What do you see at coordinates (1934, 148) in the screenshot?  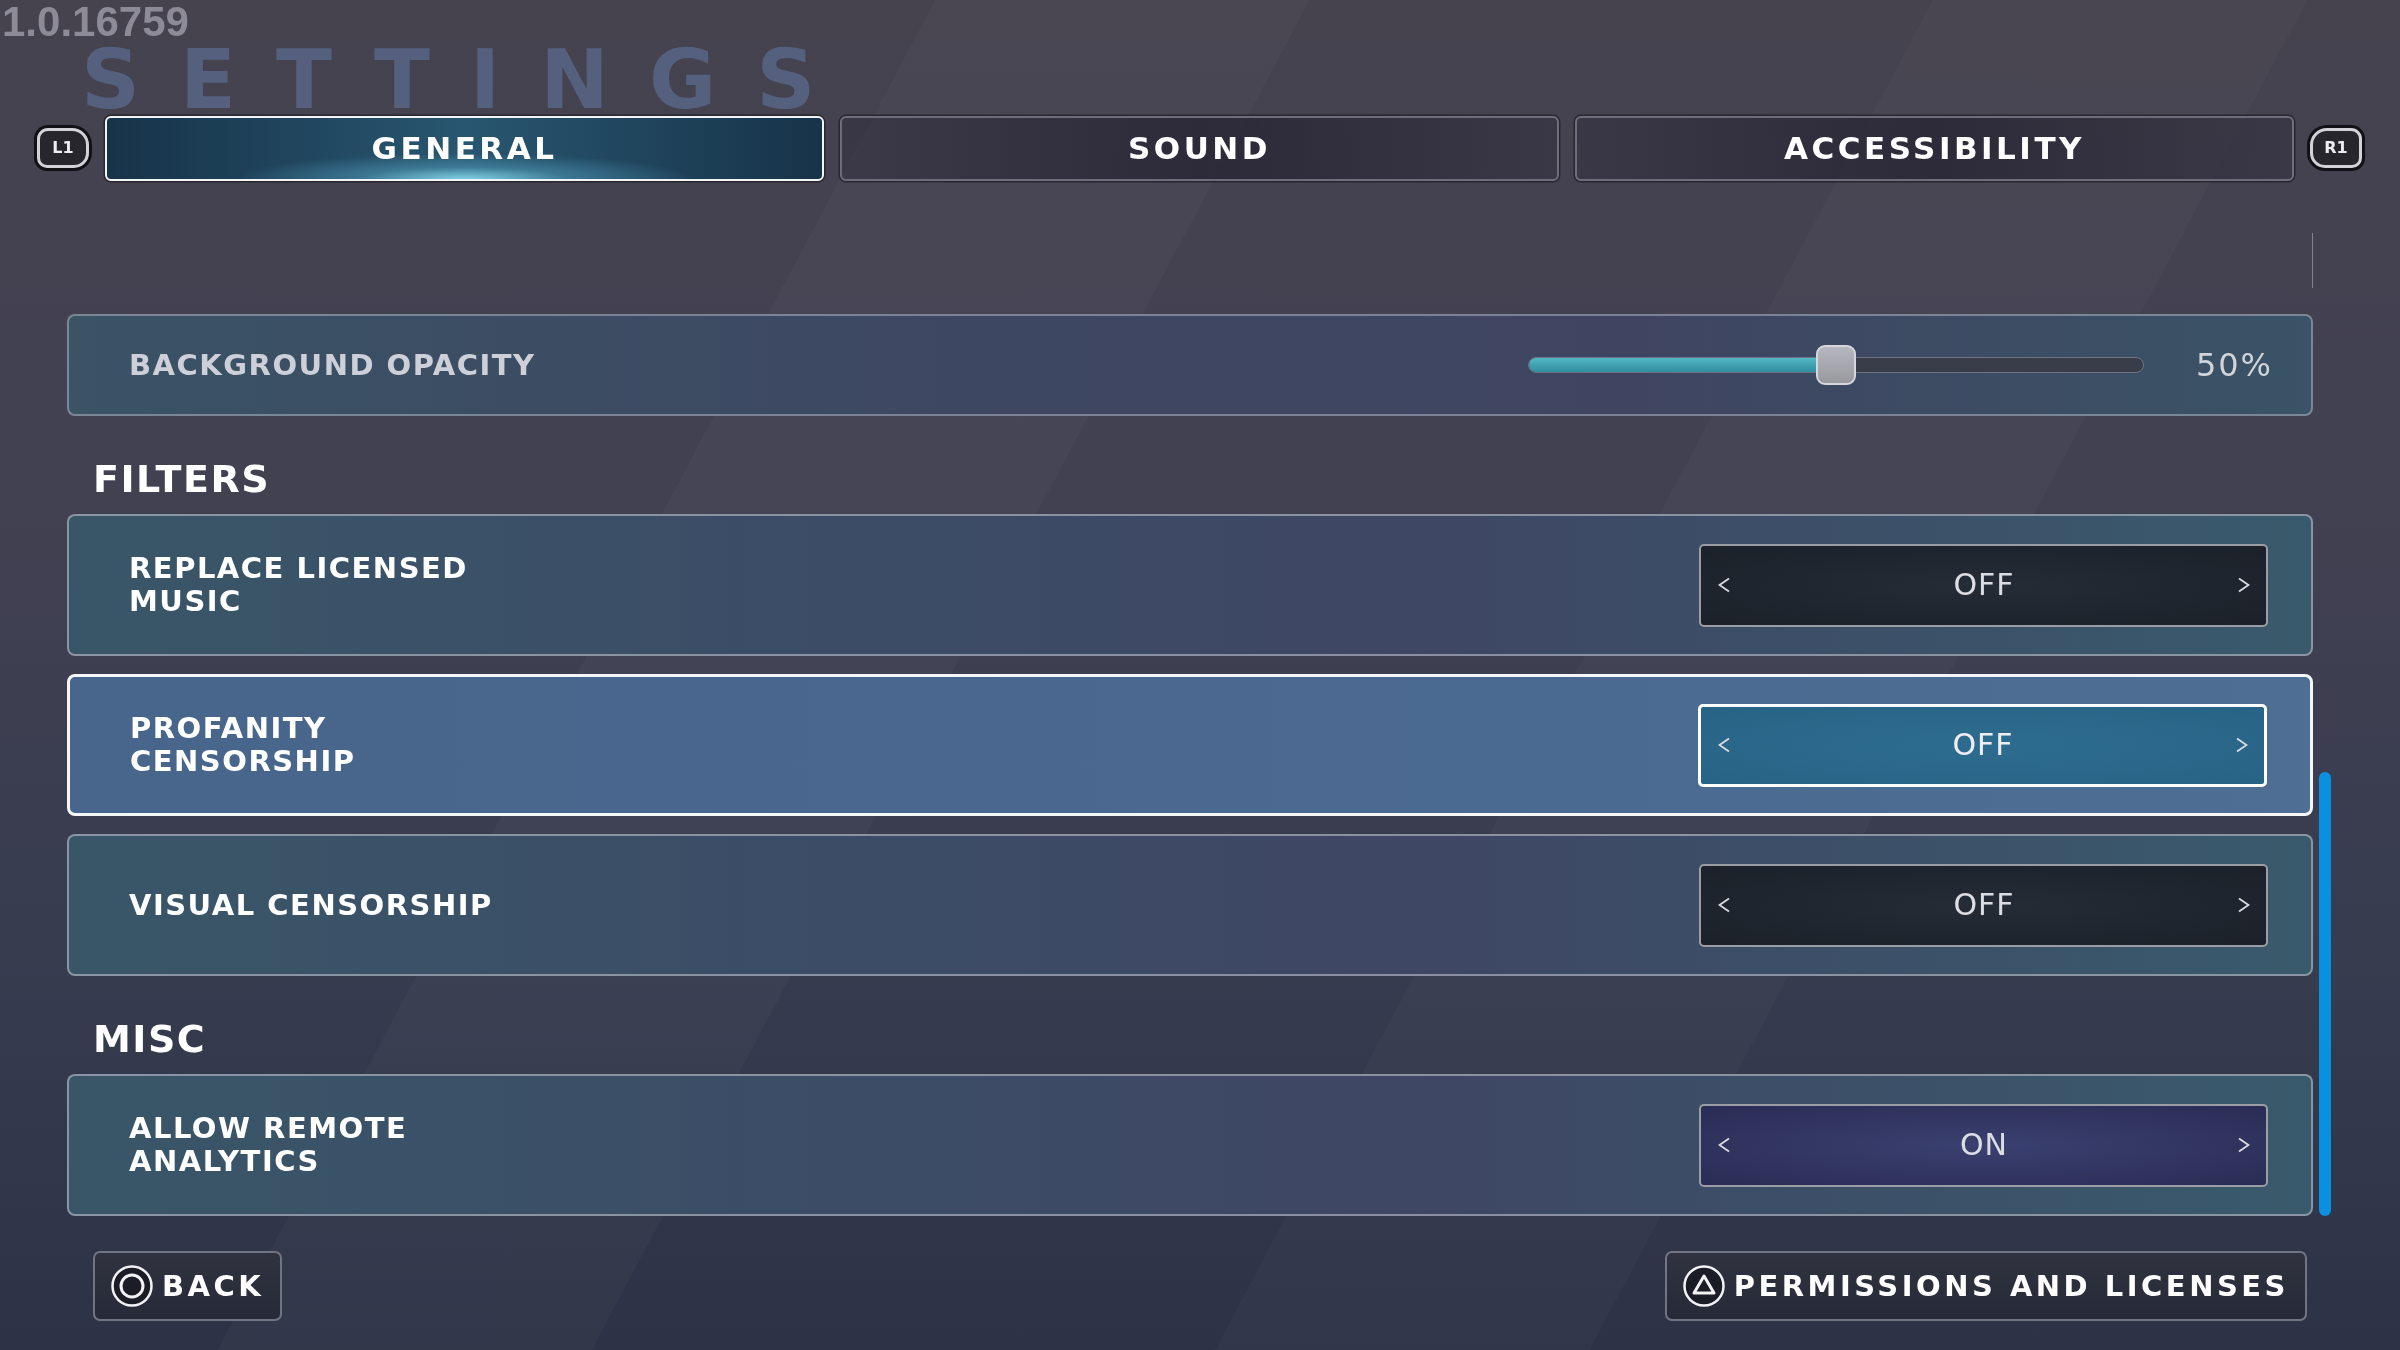 I see `tab: ACCESSIBILITY` at bounding box center [1934, 148].